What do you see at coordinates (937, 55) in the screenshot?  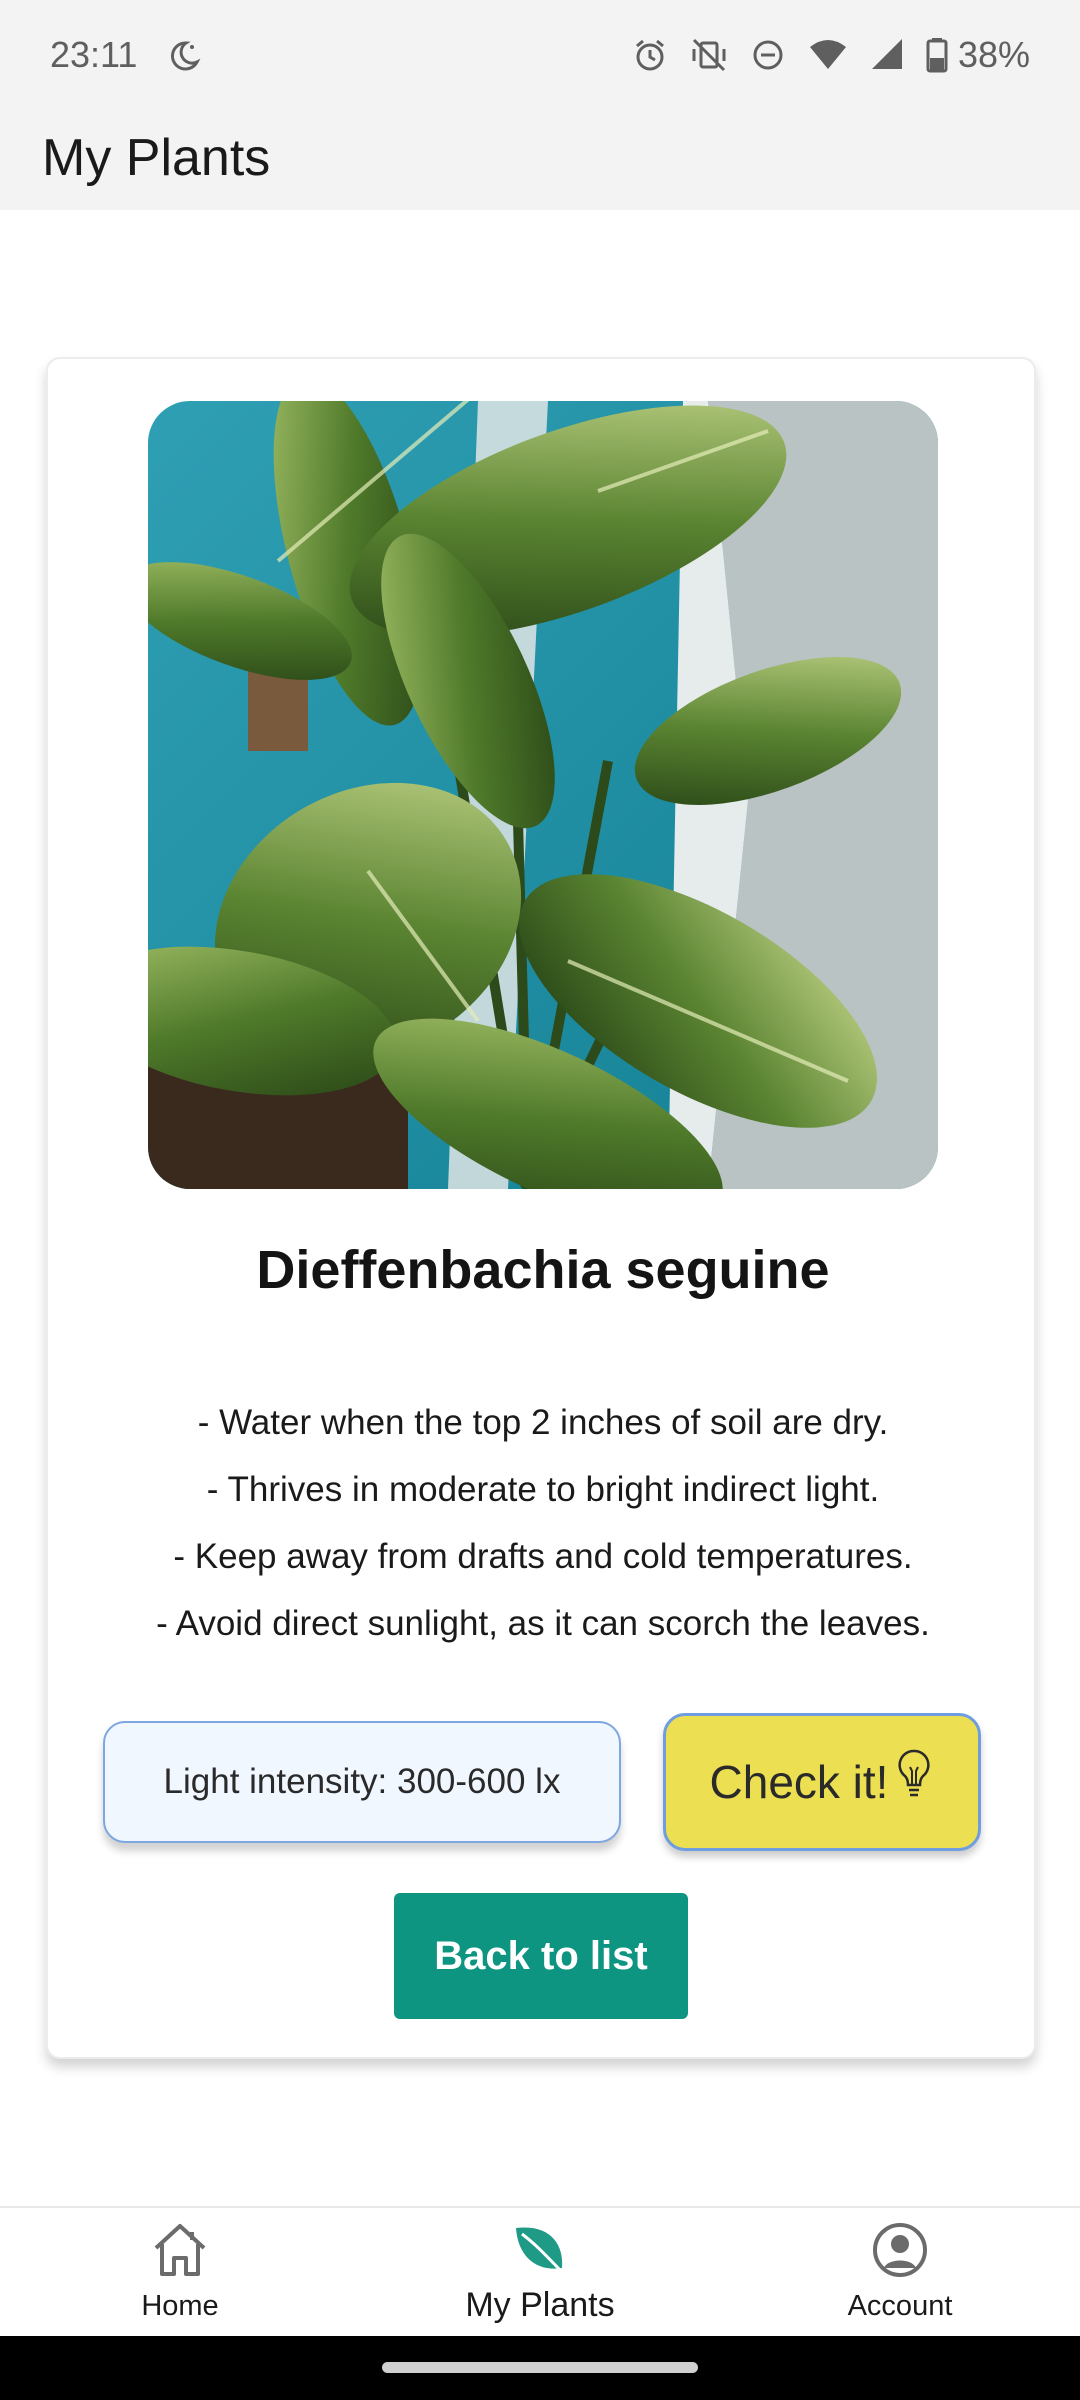 I see `battery-icon` at bounding box center [937, 55].